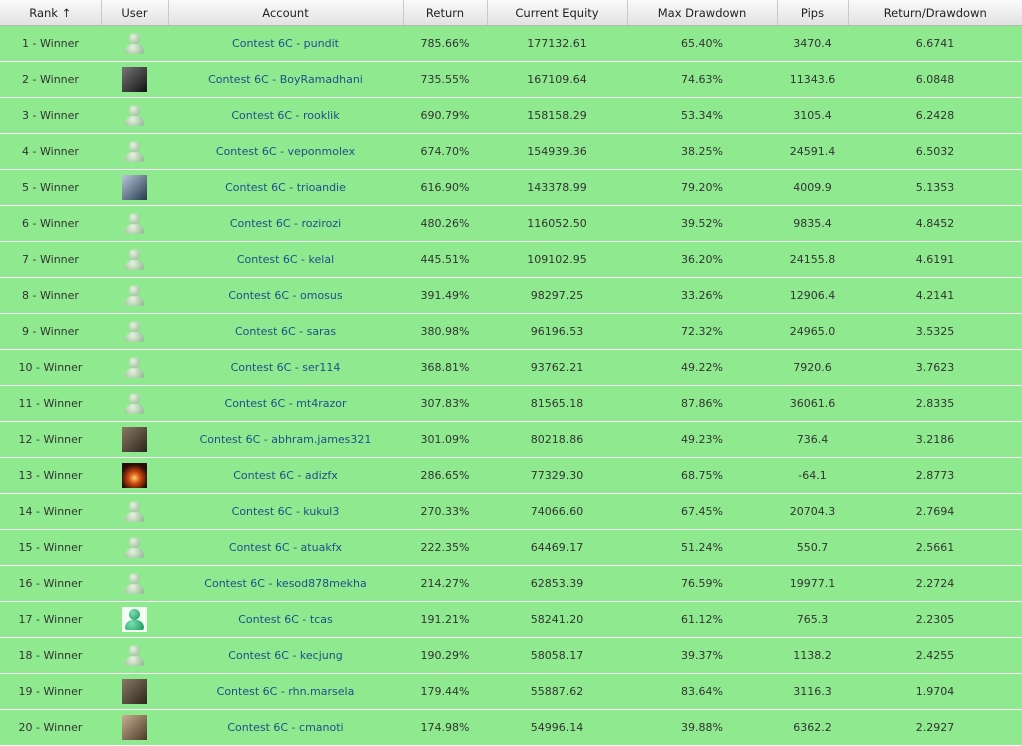  What do you see at coordinates (285, 655) in the screenshot?
I see `account-cell-text: Contest 6C - kecjung` at bounding box center [285, 655].